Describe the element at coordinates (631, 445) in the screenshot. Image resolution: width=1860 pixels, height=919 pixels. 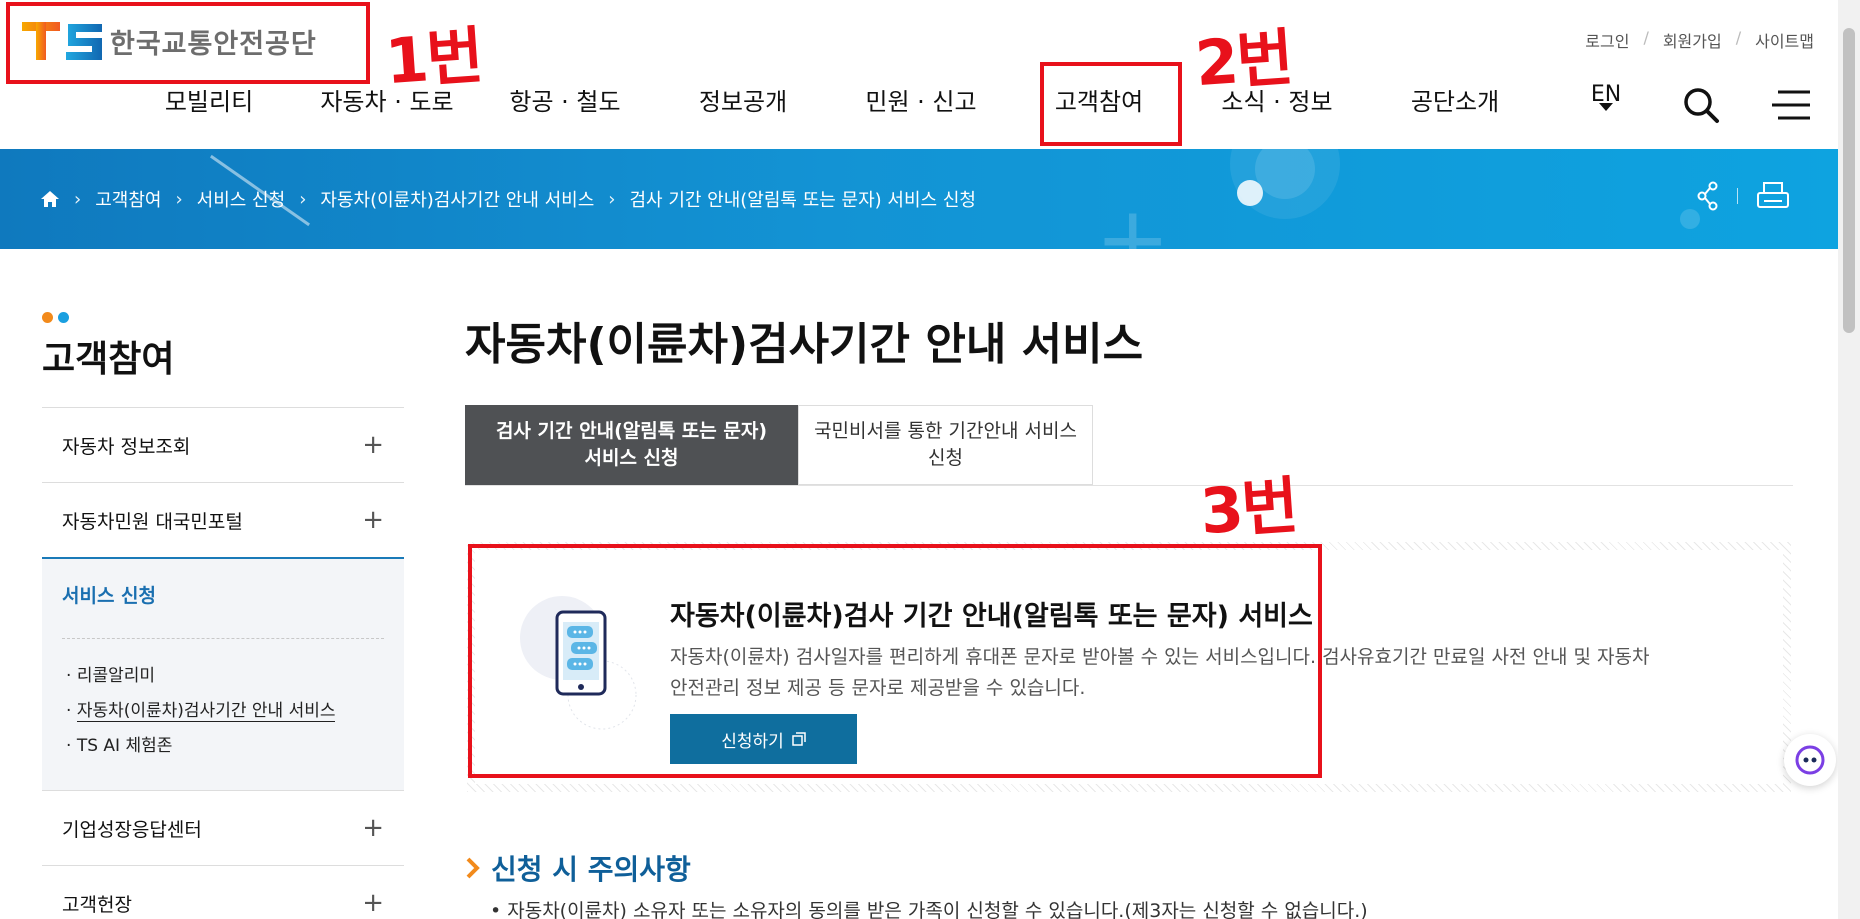
I see `tab-inspection-notice-apply: 검사 기간 안내(알림톡 또는 문자) 서비스 신청` at that location.